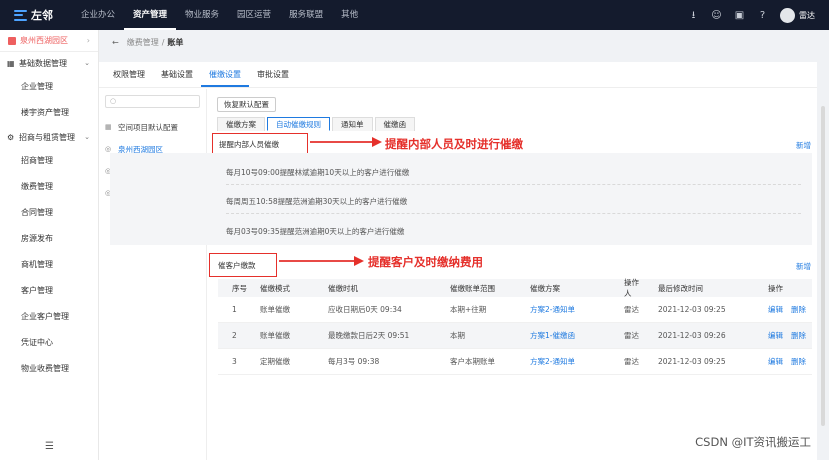 The image size is (829, 460). Describe the element at coordinates (108, 149) in the screenshot. I see `location-icon: ◎` at that location.